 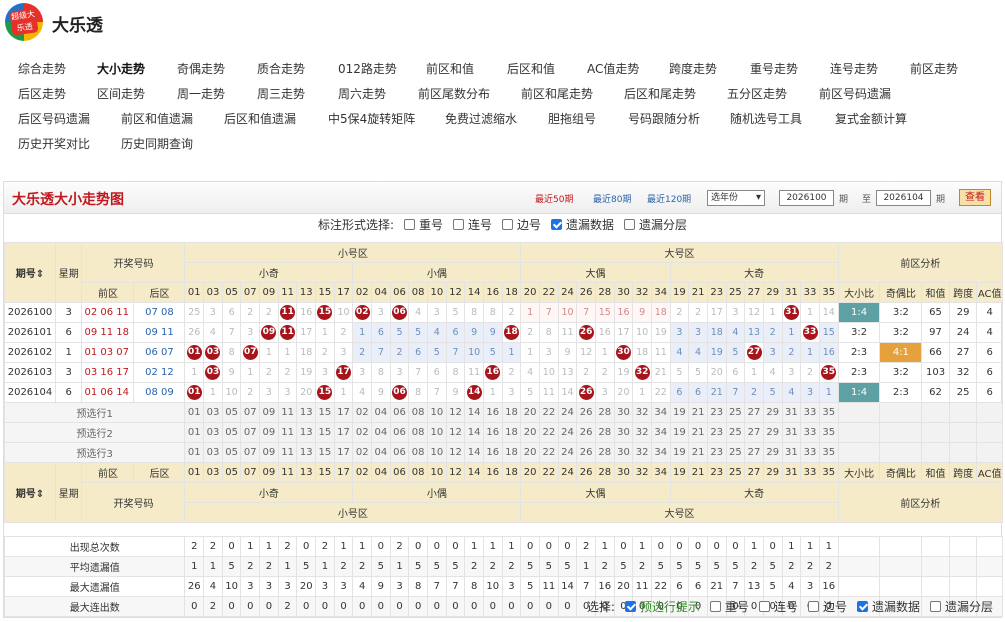 What do you see at coordinates (492, 412) in the screenshot?
I see `preselect-number: 16` at bounding box center [492, 412].